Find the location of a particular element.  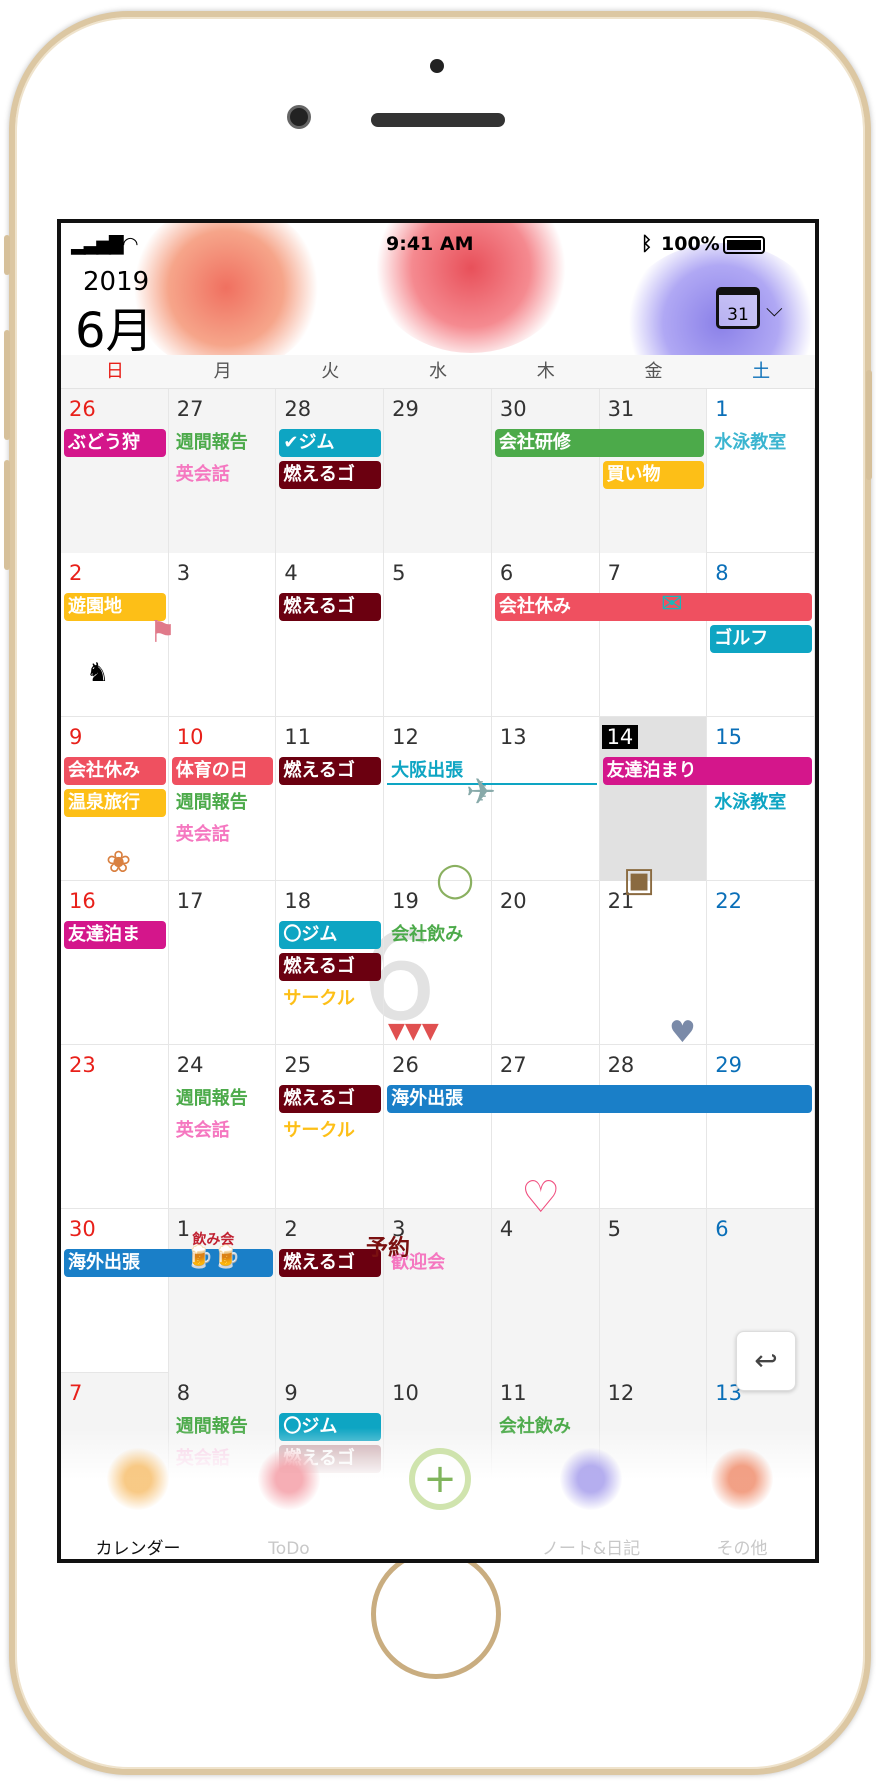

event-bar: 買い物 is located at coordinates (653, 475).